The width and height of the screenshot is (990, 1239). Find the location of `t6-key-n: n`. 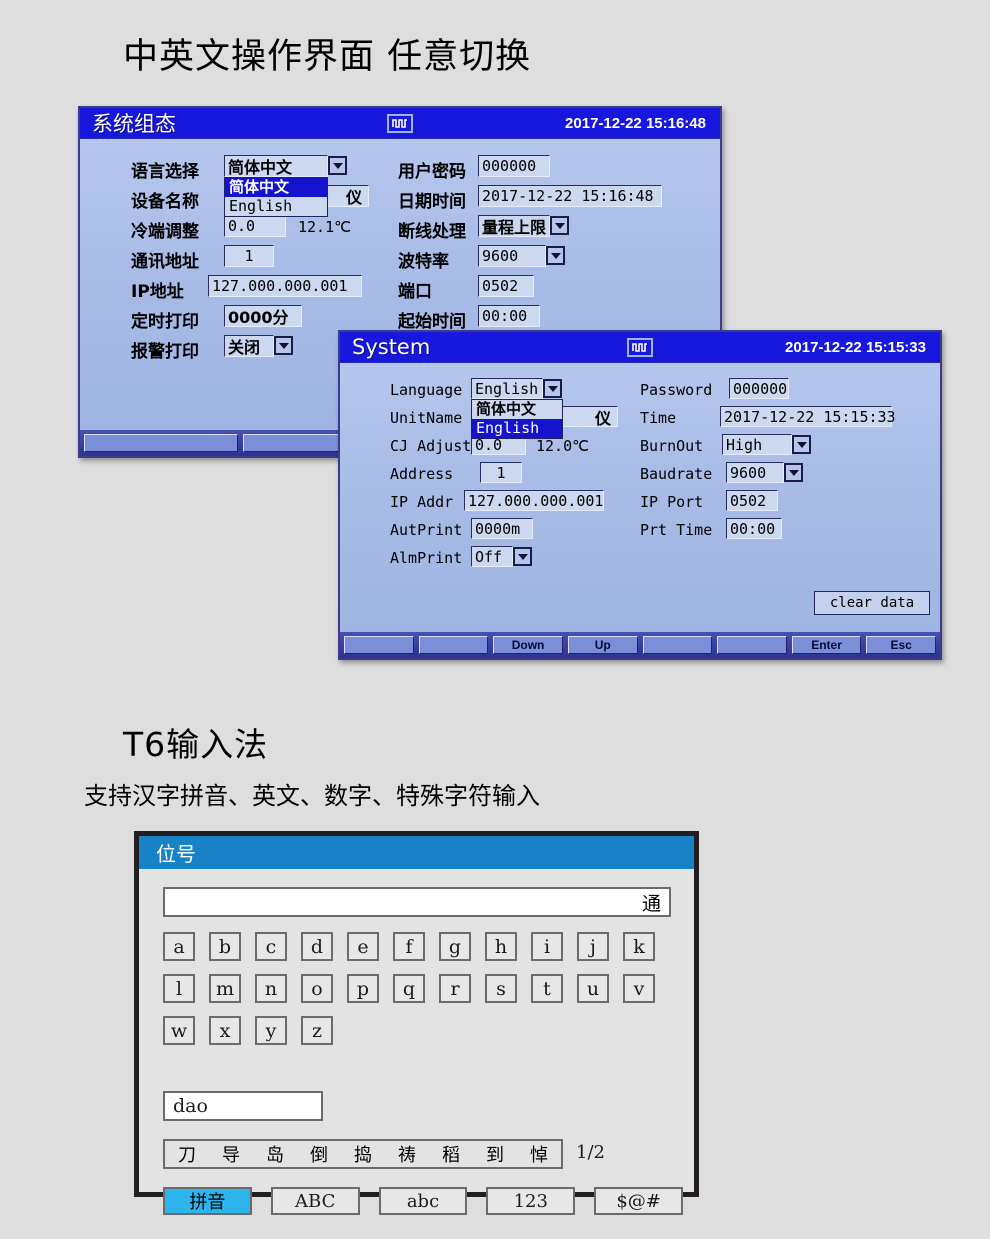

t6-key-n: n is located at coordinates (271, 988).